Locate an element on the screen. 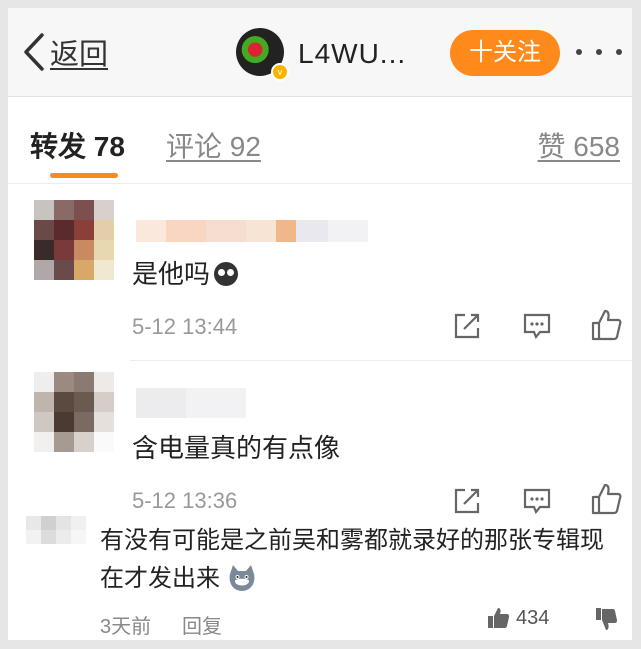 Image resolution: width=641 pixels, height=649 pixels. comment-time: 5-12 13:36 is located at coordinates (185, 500).